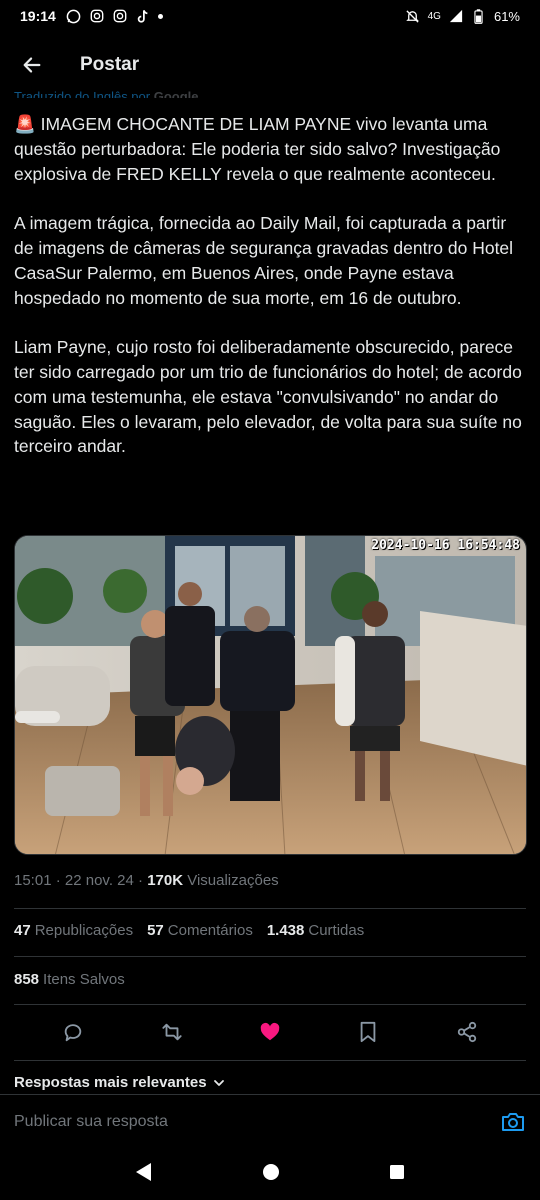  What do you see at coordinates (233, 880) in the screenshot?
I see `views-label: Visualizações` at bounding box center [233, 880].